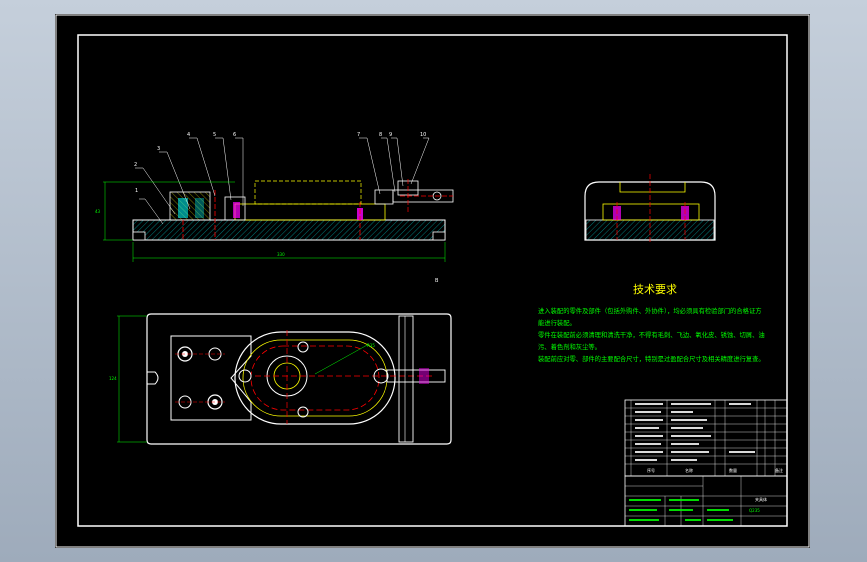 The image size is (867, 562). Describe the element at coordinates (234, 135) in the screenshot. I see `balloon-6: 6` at that location.